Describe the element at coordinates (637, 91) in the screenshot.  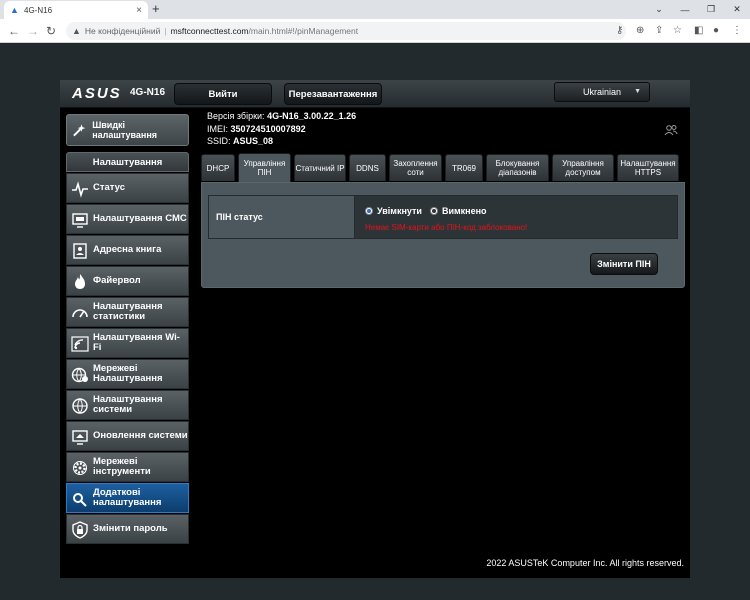
I see `chevron-down-icon: ▼` at that location.